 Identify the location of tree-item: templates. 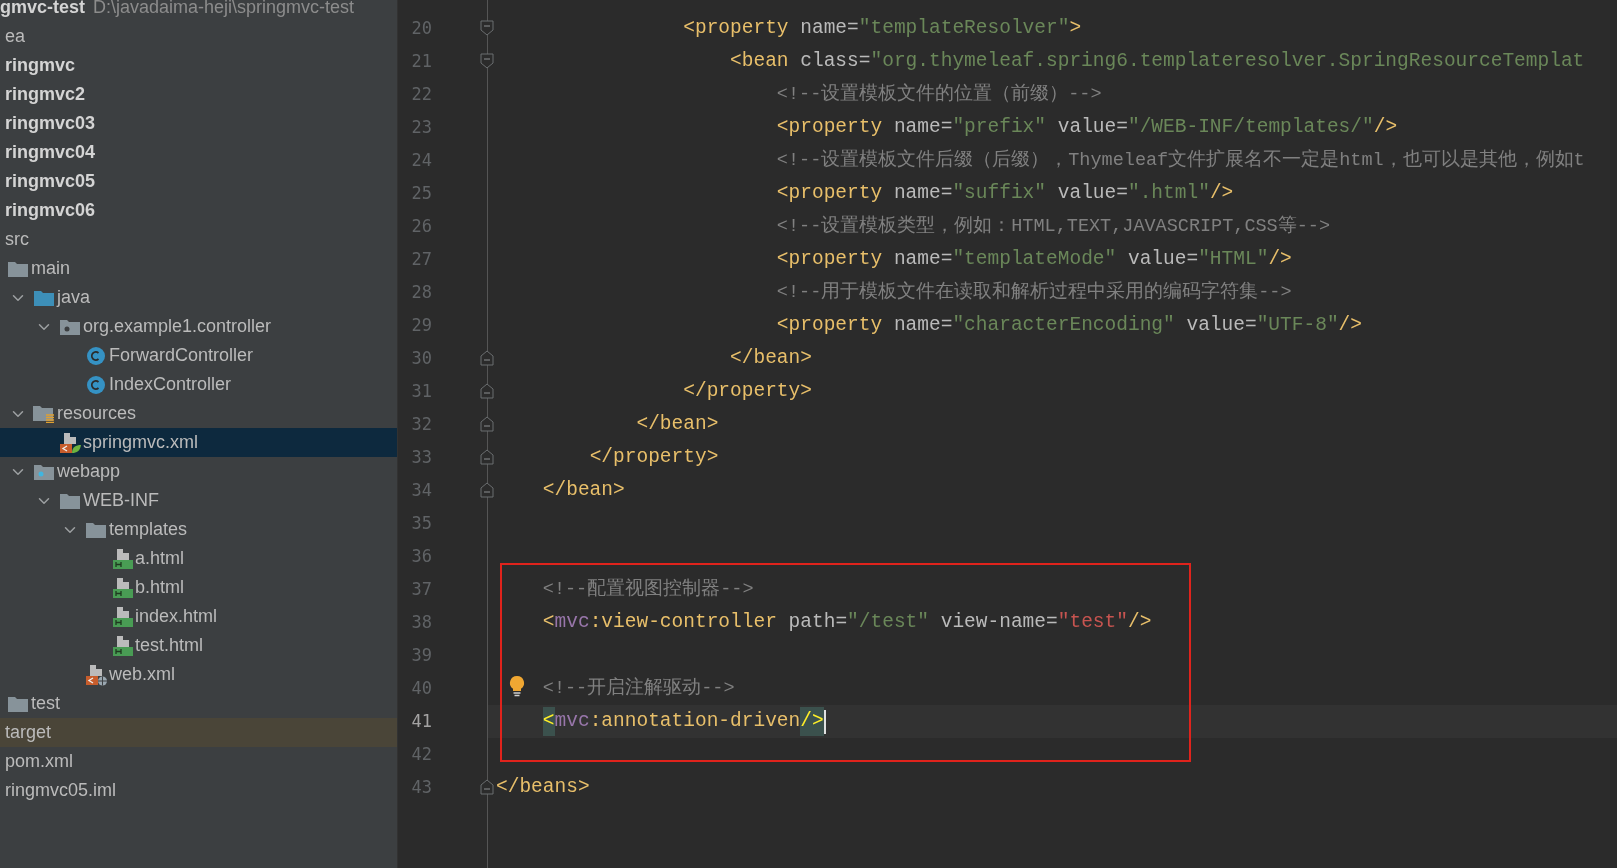
(198, 529).